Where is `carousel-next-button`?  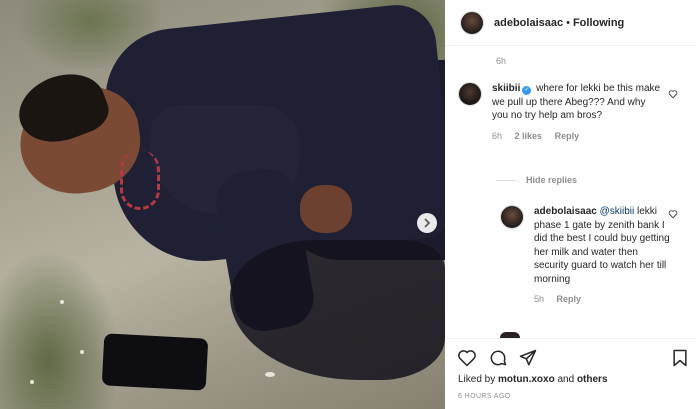 carousel-next-button is located at coordinates (427, 223).